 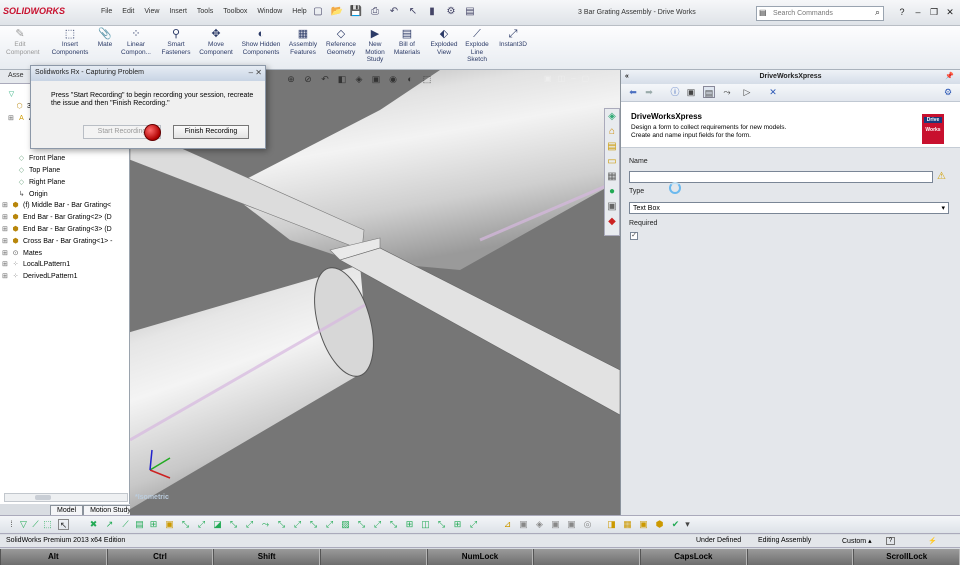 What do you see at coordinates (425, 524) in the screenshot?
I see `filter-blocks-icon: ◫` at bounding box center [425, 524].